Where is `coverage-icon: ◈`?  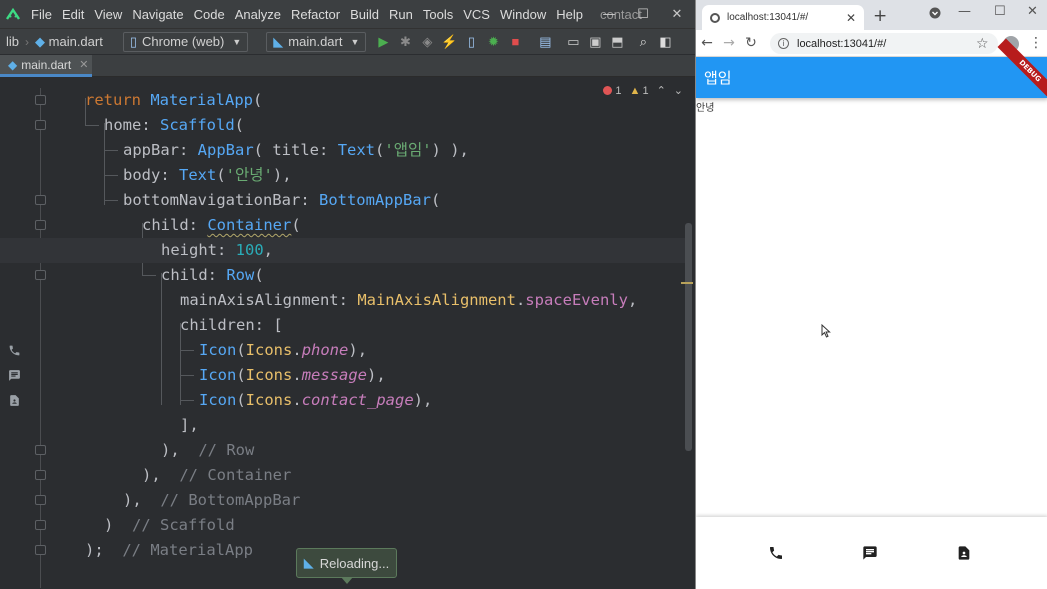 coverage-icon: ◈ is located at coordinates (427, 42).